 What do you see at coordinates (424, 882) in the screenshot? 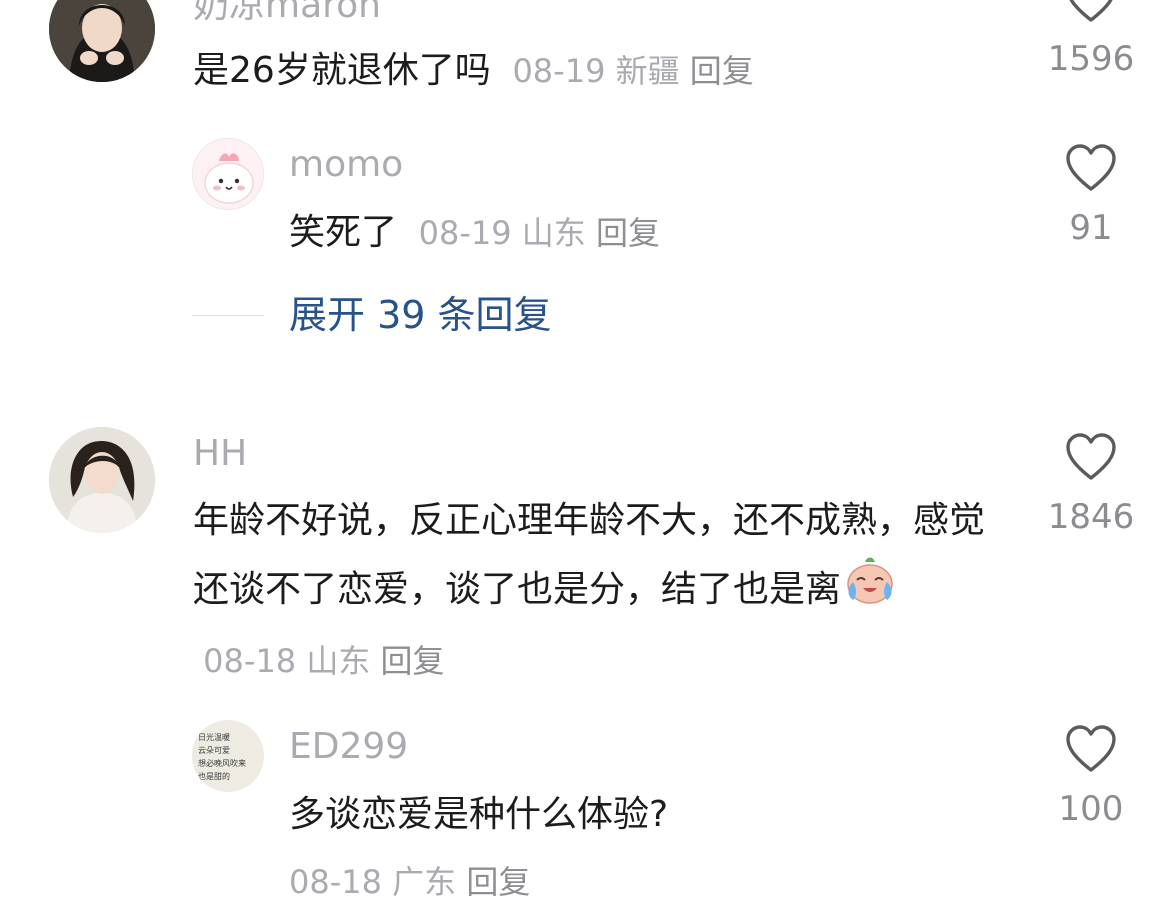
I see `reply-location: 广东` at bounding box center [424, 882].